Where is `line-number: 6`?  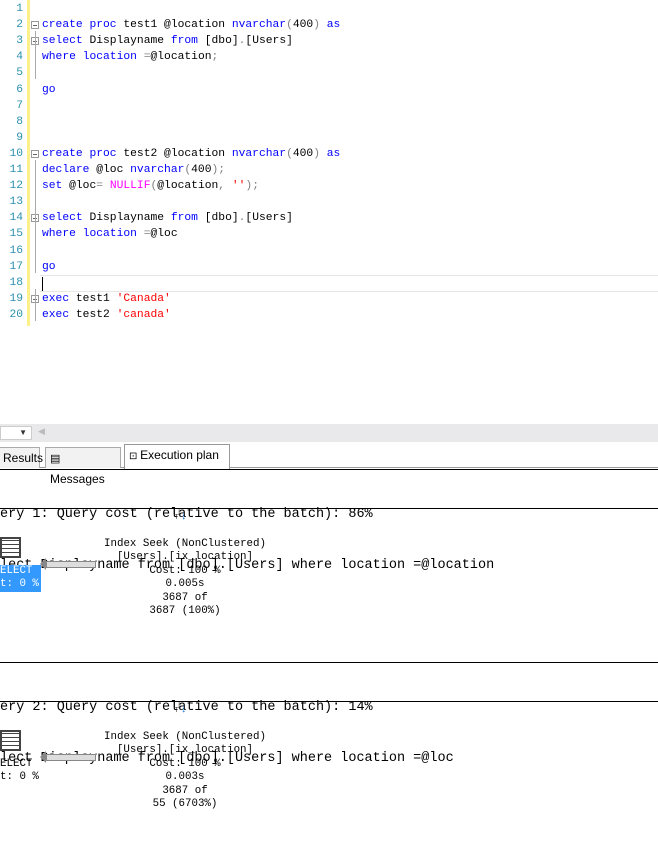 line-number: 6 is located at coordinates (19, 89).